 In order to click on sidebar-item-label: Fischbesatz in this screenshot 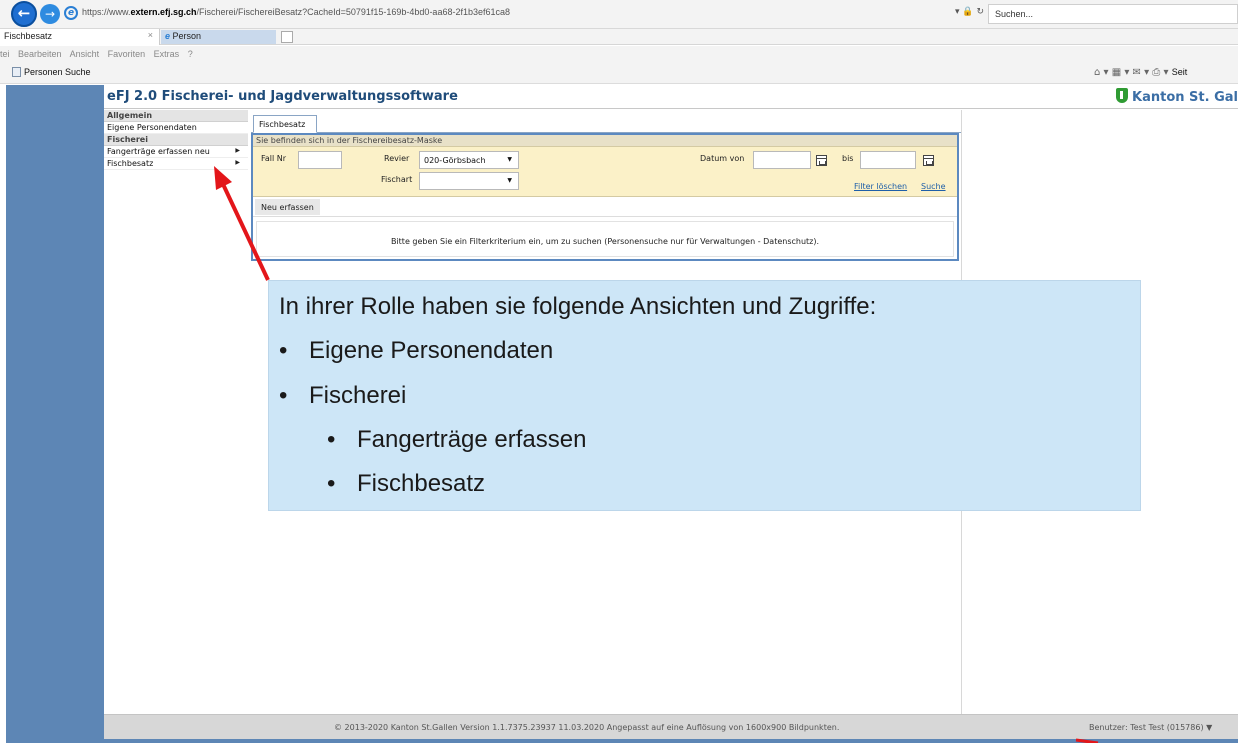, I will do `click(130, 163)`.